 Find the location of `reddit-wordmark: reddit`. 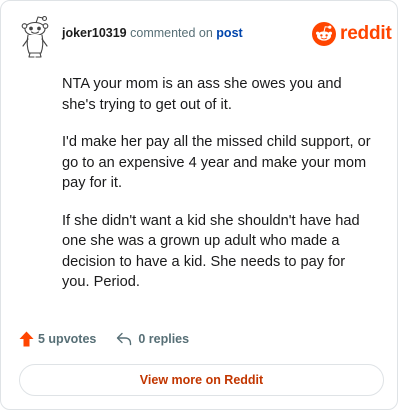

reddit-wordmark: reddit is located at coordinates (366, 33).